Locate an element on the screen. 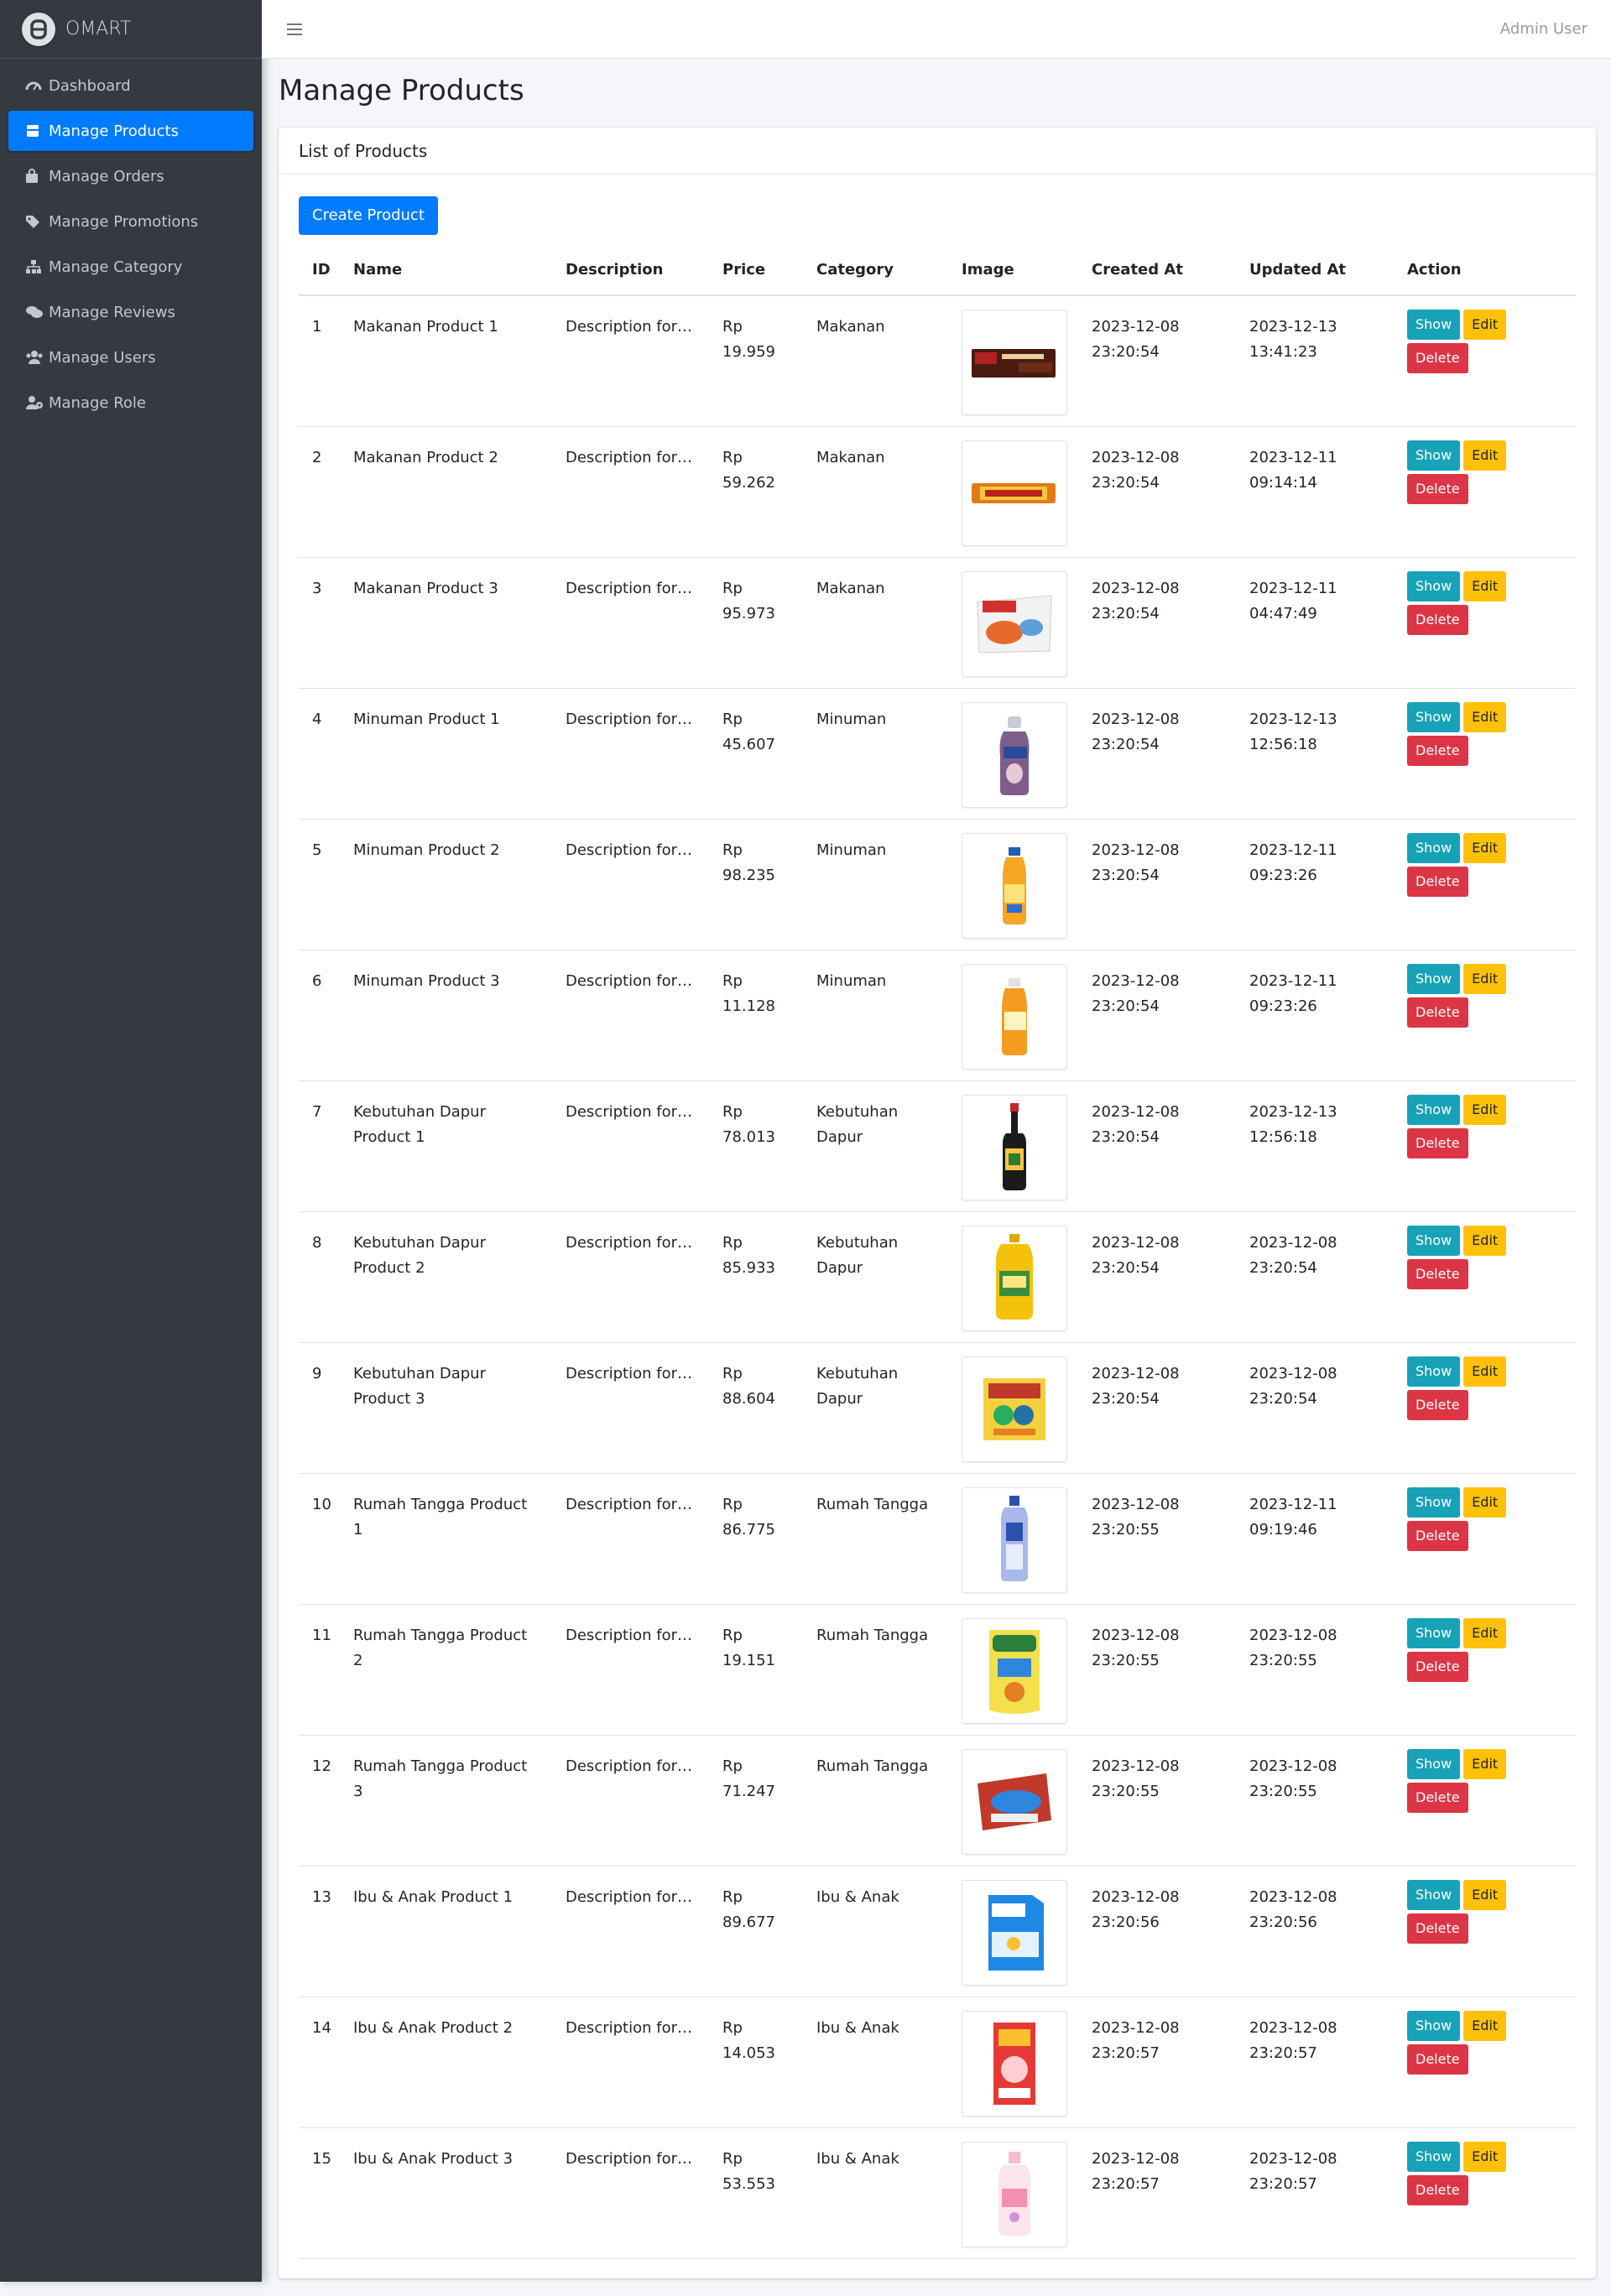  sidebar-item-manage-users: Manage Users is located at coordinates (131, 357).